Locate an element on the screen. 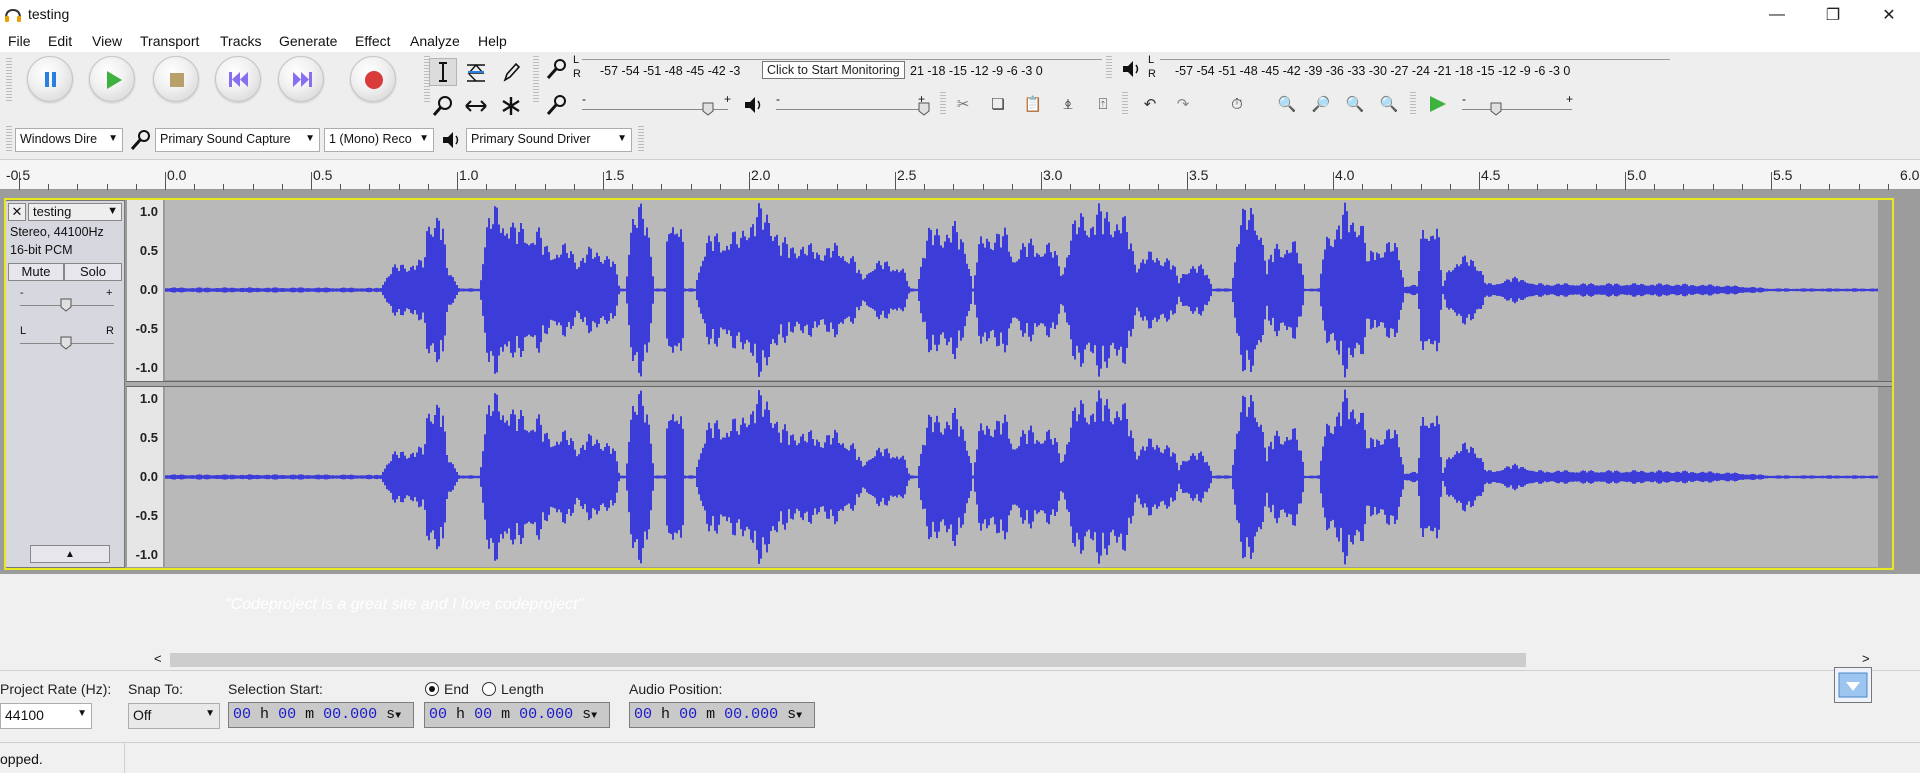 The height and width of the screenshot is (773, 1920). undo-button: ↶ is located at coordinates (1150, 104).